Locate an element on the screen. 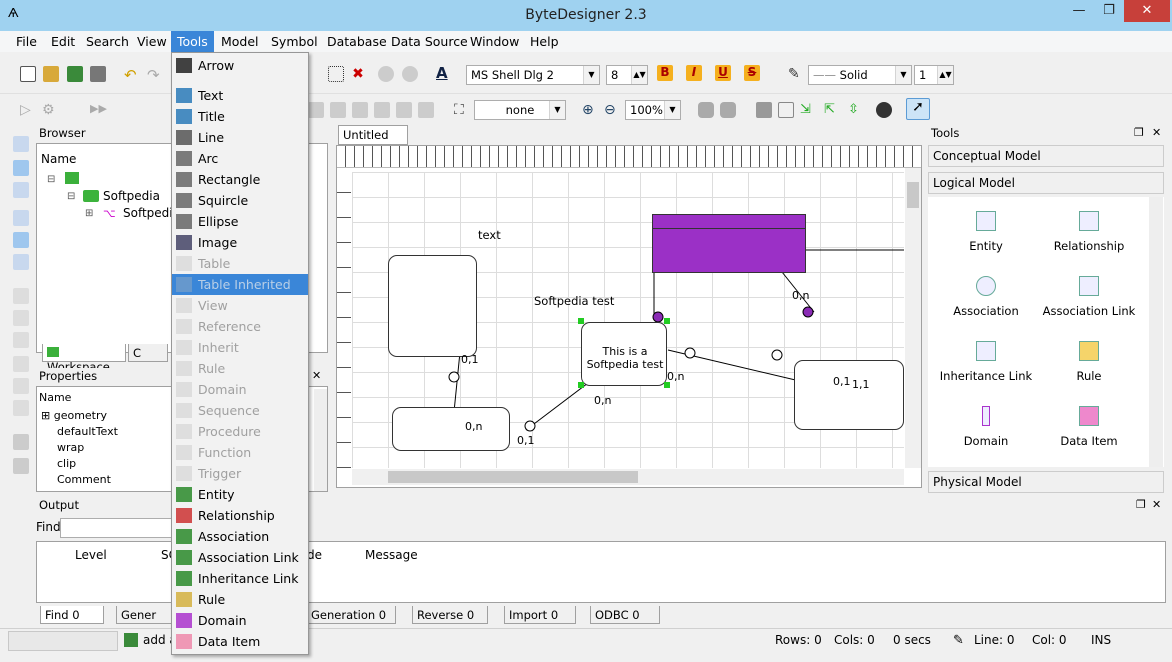 This screenshot has height=662, width=1172. forward-icon: ▶▶ is located at coordinates (98, 110).